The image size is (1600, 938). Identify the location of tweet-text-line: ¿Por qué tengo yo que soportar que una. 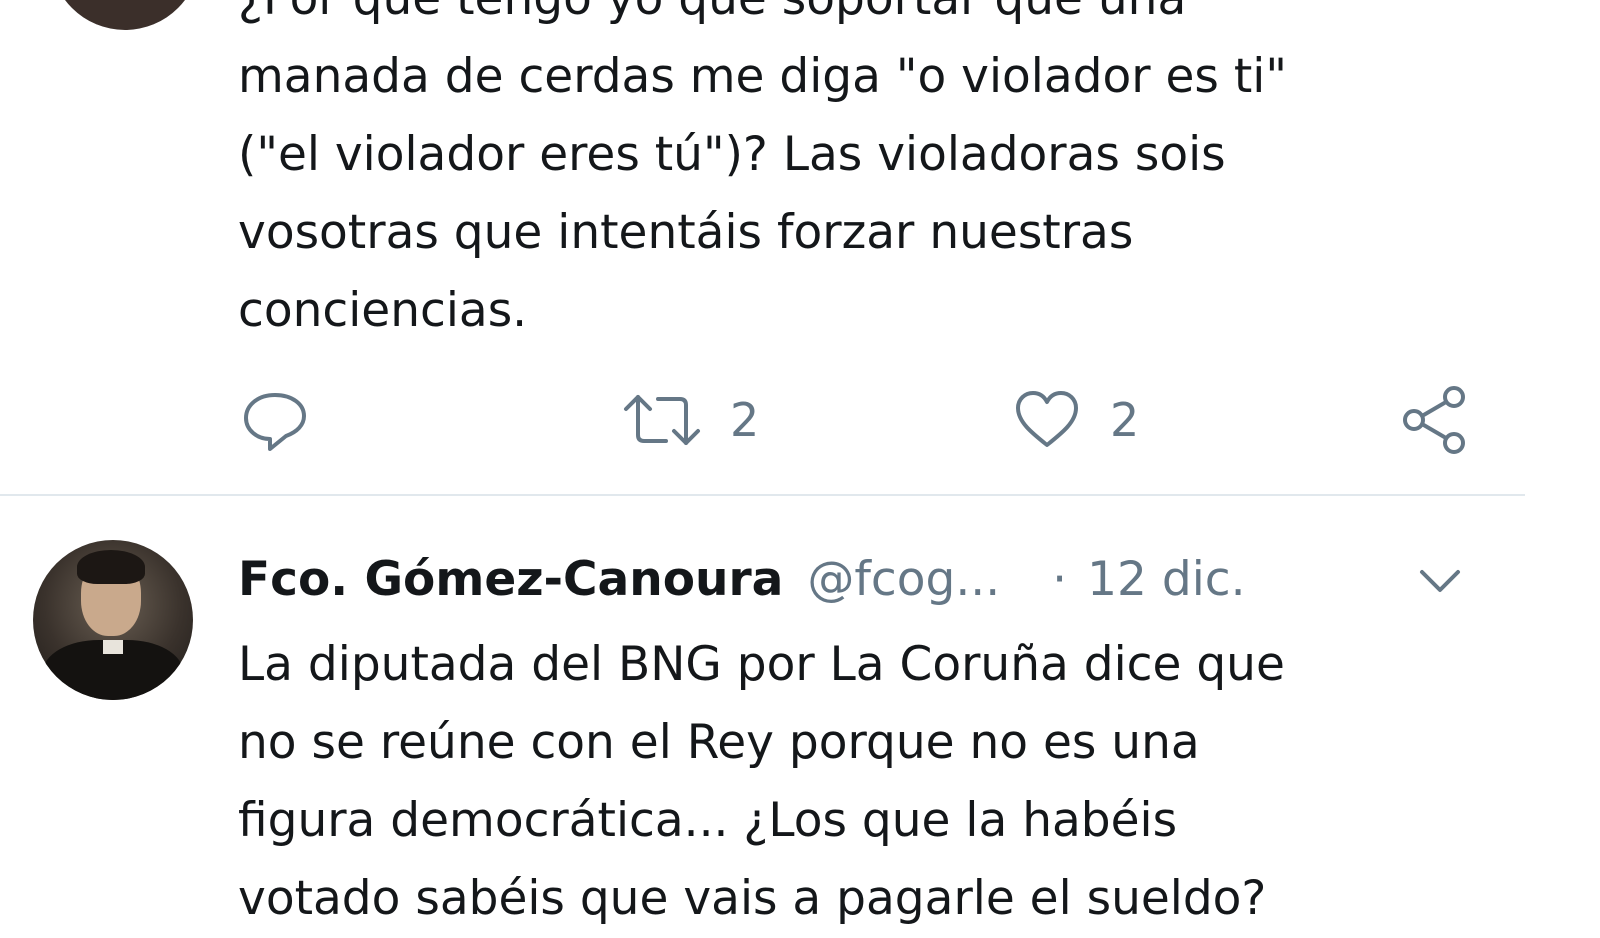
(878, 19).